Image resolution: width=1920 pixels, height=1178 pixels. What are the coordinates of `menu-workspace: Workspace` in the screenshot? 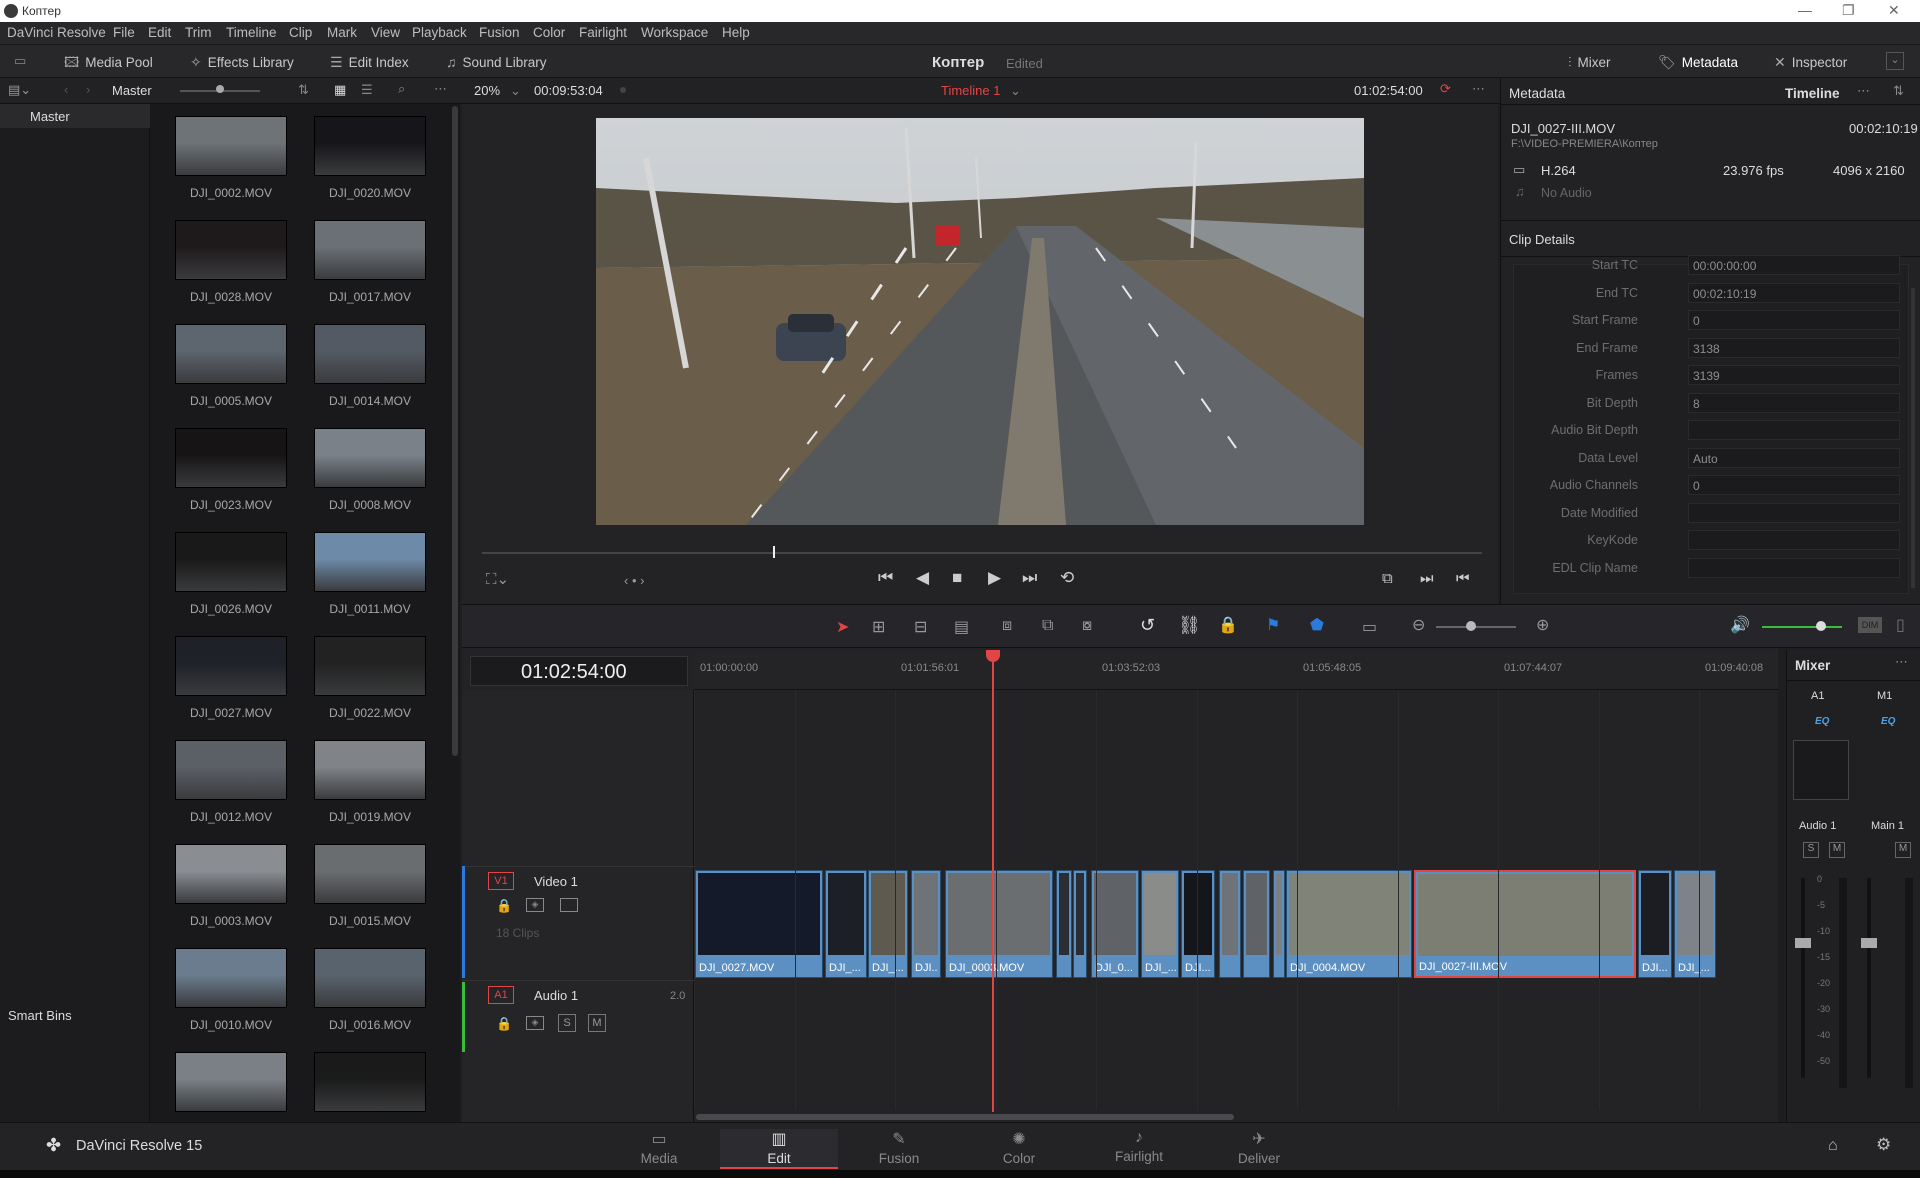 It's located at (674, 32).